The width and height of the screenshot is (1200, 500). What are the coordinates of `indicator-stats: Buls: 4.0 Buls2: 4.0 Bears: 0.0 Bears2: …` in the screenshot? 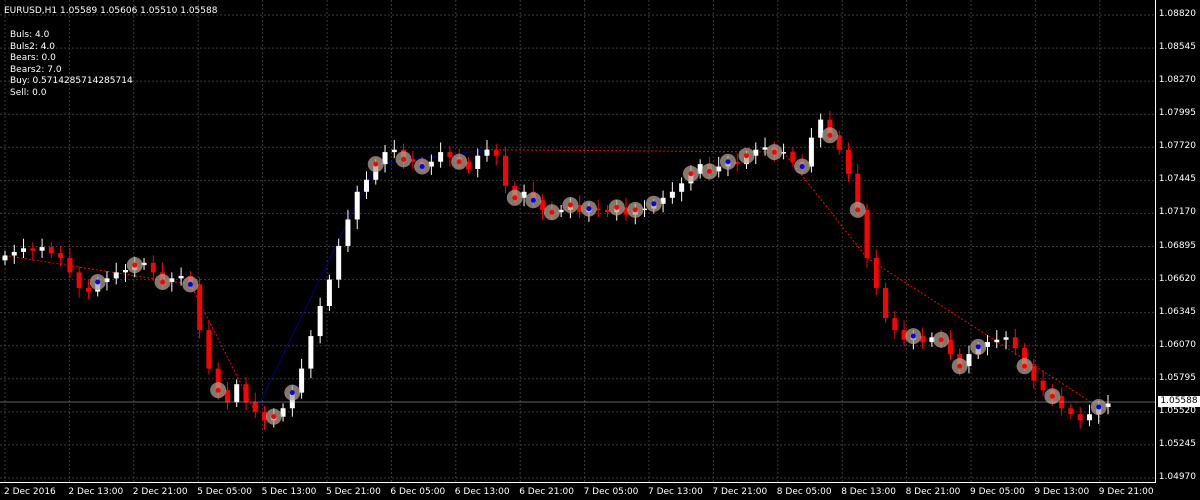 It's located at (71, 65).